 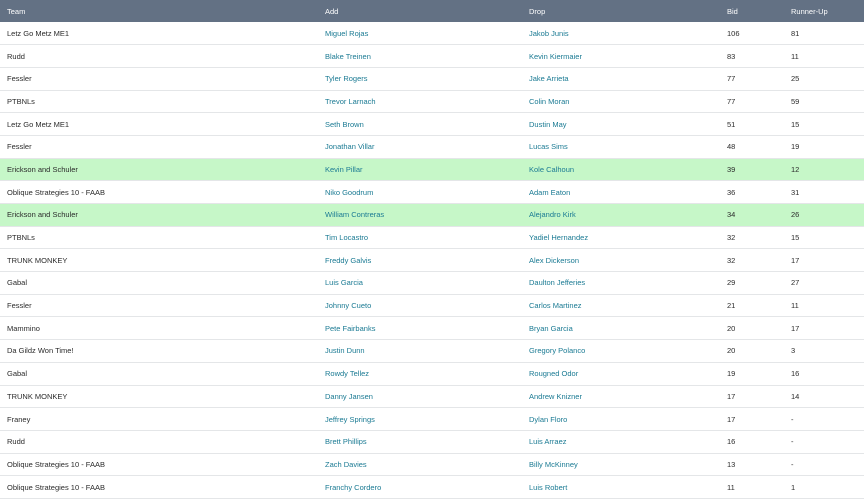 What do you see at coordinates (420, 124) in the screenshot?
I see `add-player-link: Seth Brown` at bounding box center [420, 124].